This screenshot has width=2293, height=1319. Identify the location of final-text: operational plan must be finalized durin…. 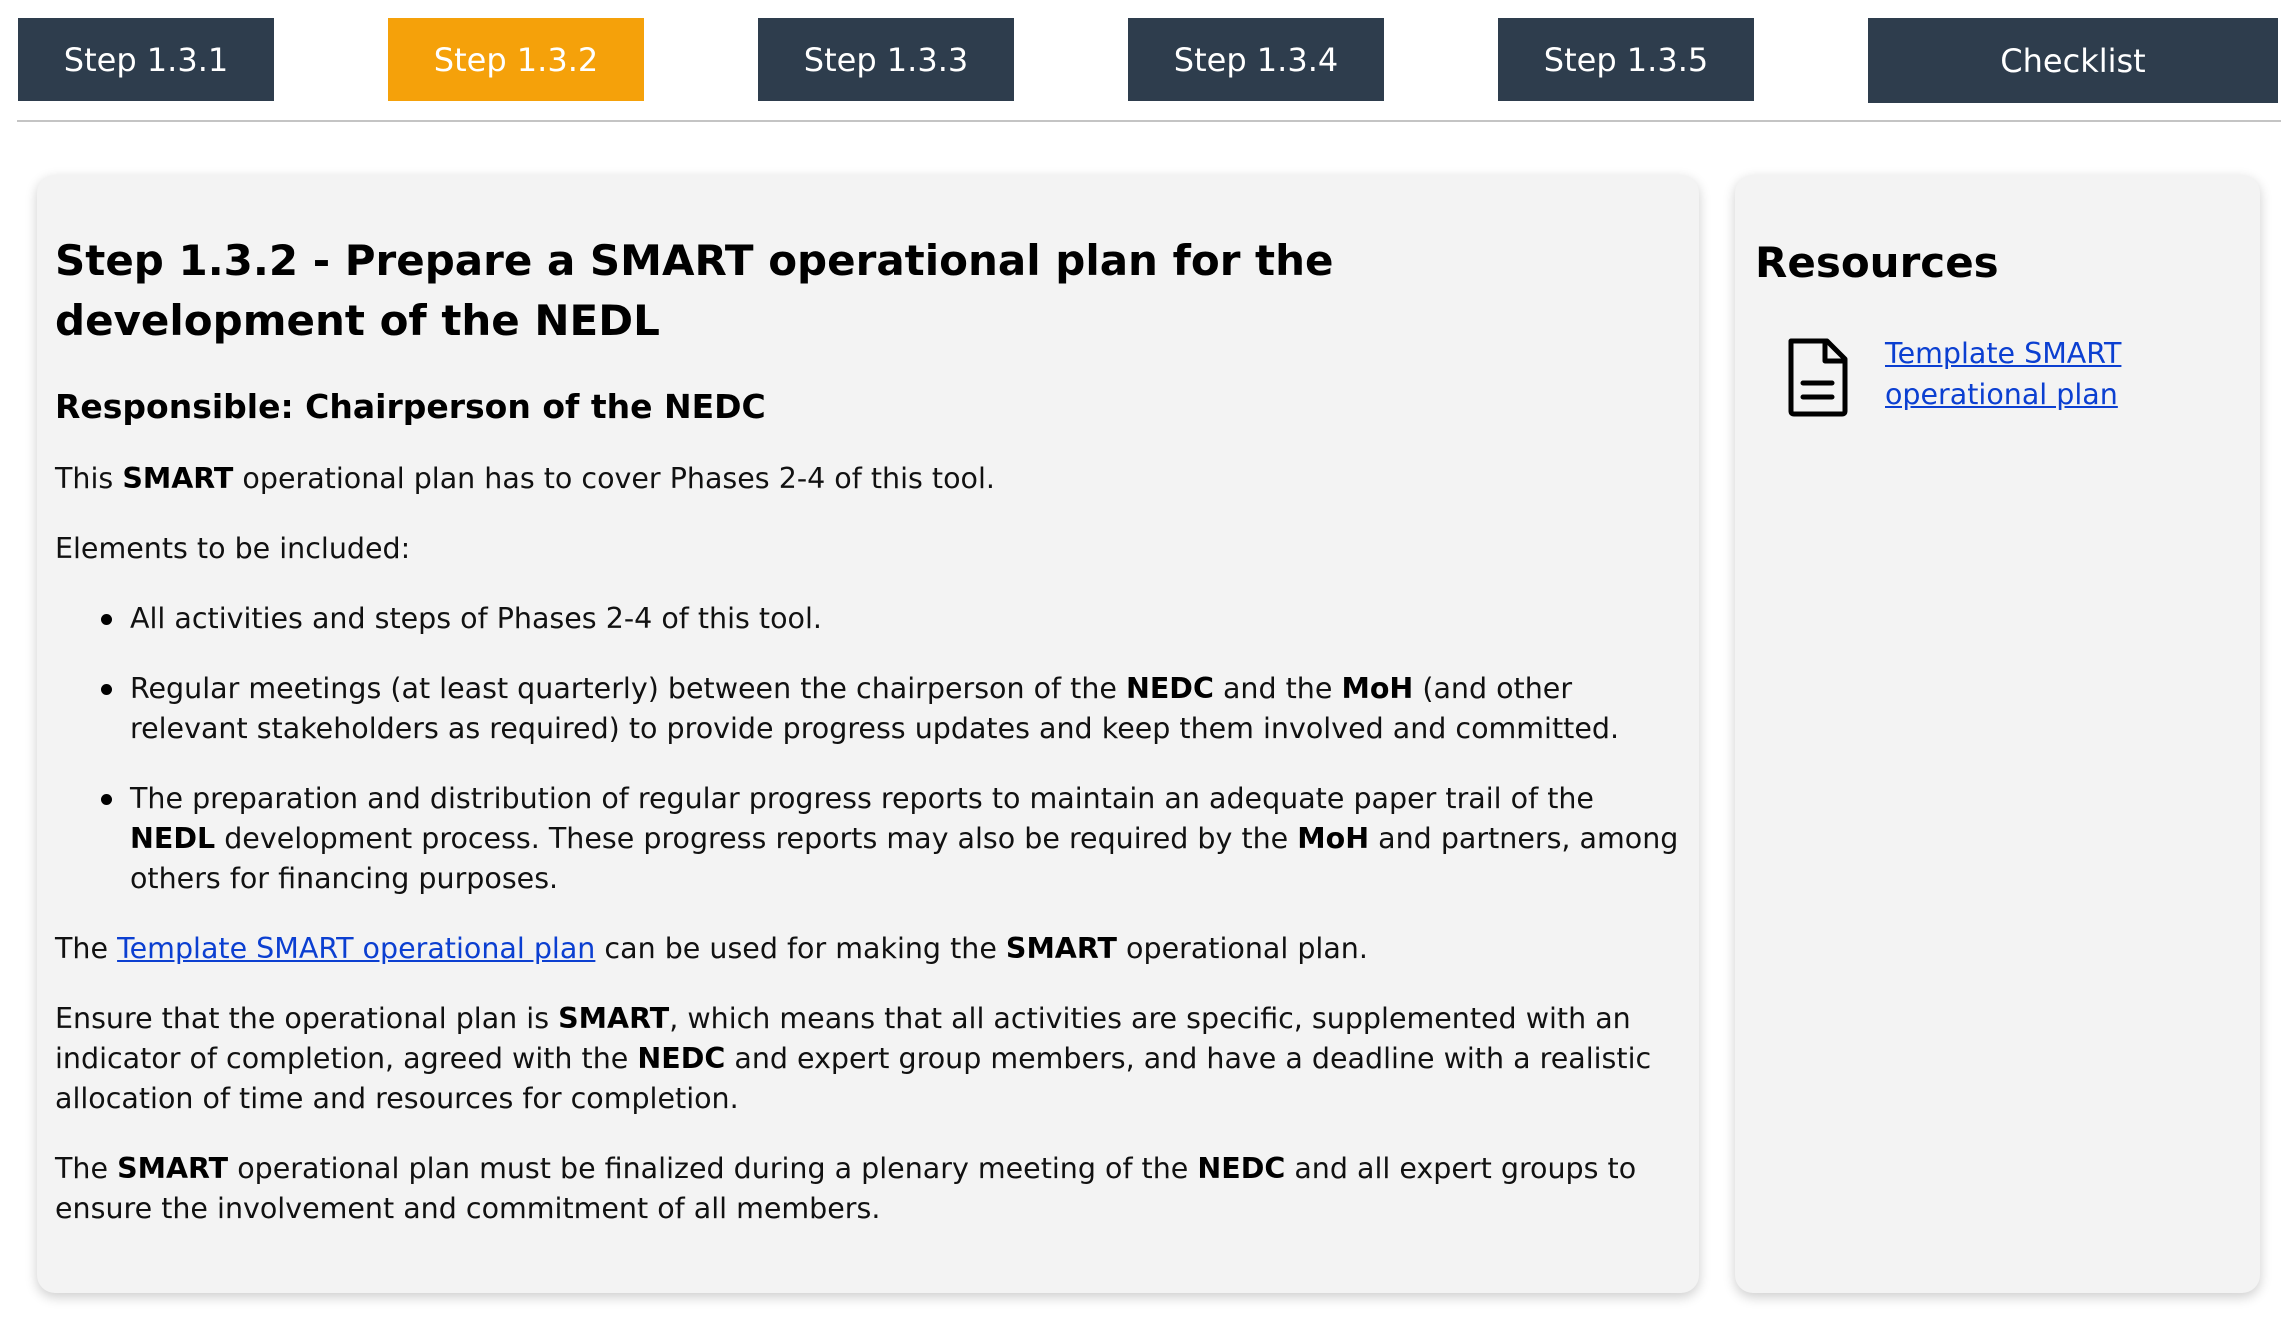
(713, 1168).